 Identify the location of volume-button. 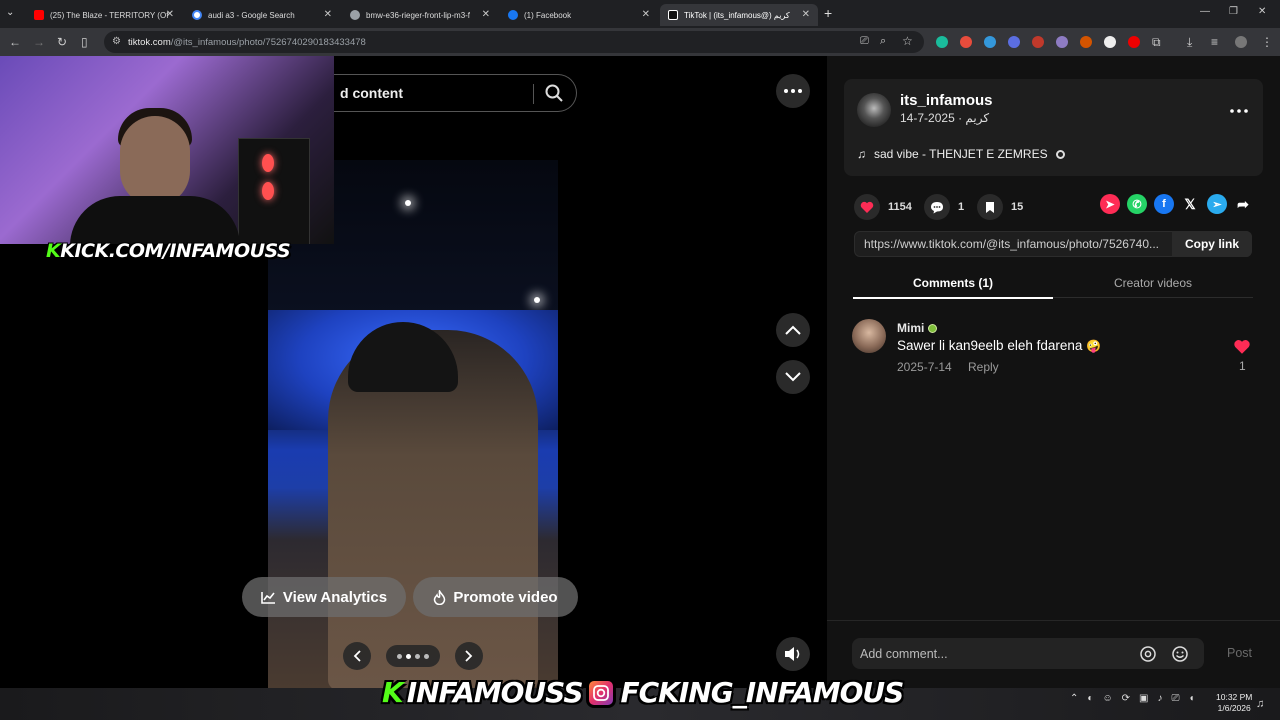
(793, 654).